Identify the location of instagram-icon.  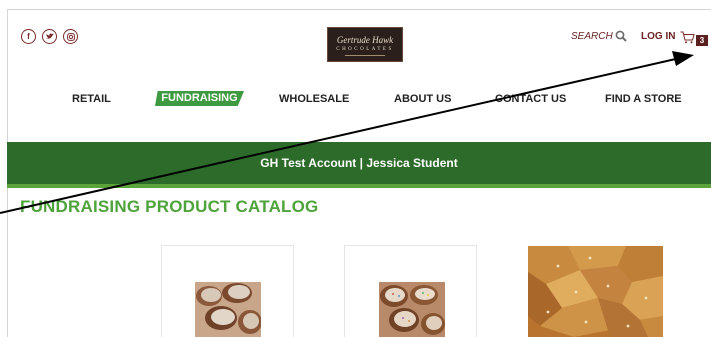
(70, 36).